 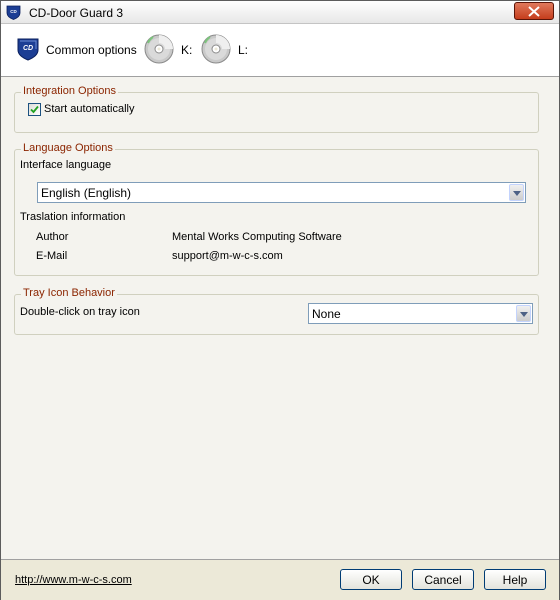 I want to click on shield-cd-icon: CD, so click(x=28, y=50).